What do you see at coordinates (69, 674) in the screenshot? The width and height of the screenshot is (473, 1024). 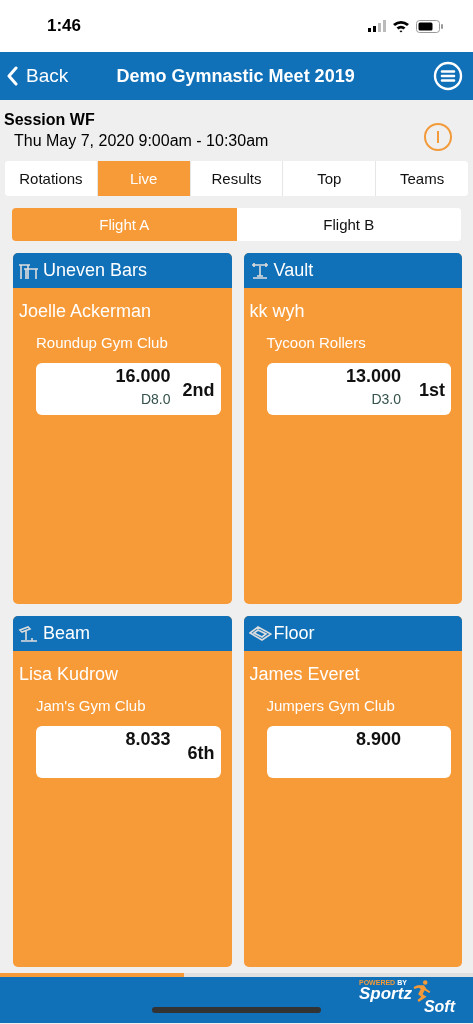 I see `athlete-name: Lisa Kudrow` at bounding box center [69, 674].